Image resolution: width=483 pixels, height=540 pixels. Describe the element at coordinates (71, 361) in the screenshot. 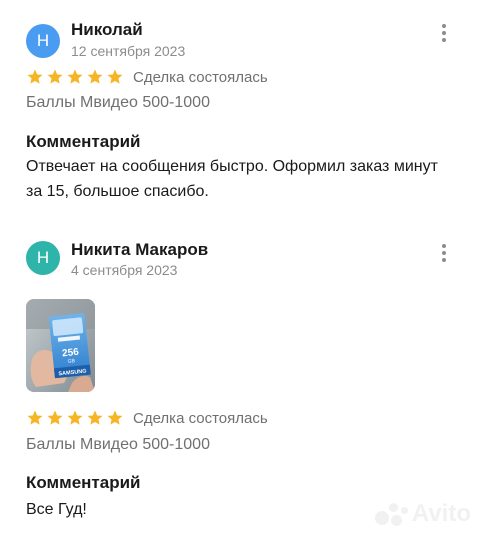

I see `card-capacity-unit: GB` at that location.